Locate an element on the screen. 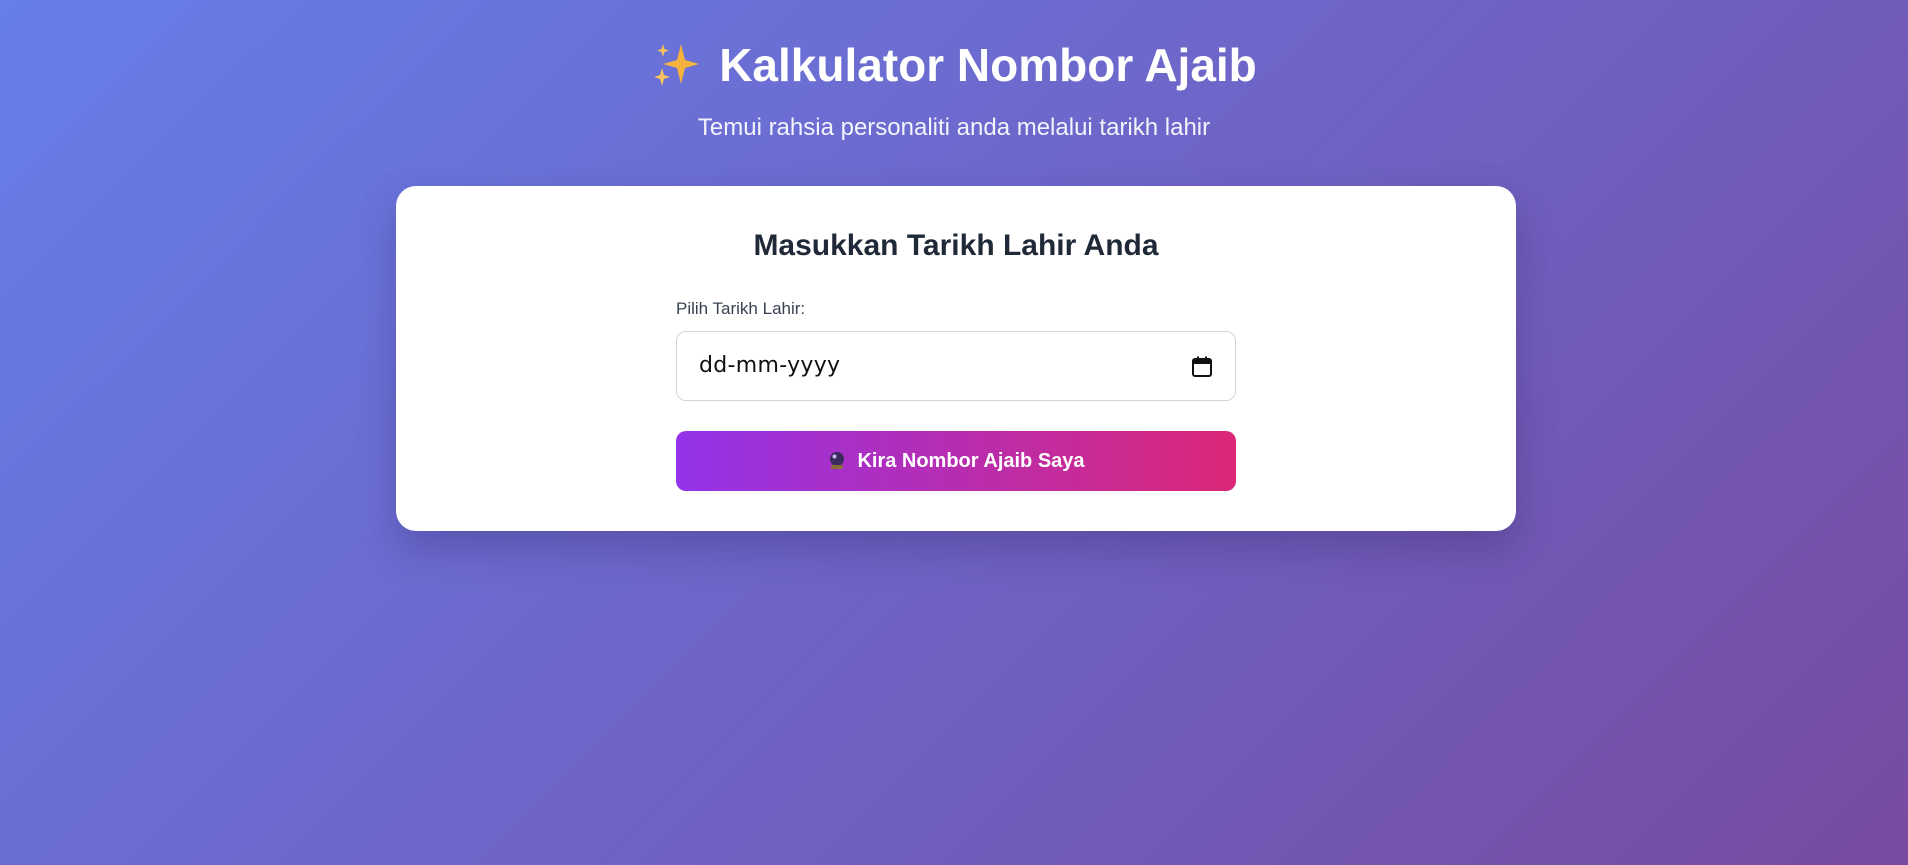 The image size is (1908, 865). page-title-text: Kalkulator Nombor Ajaib is located at coordinates (988, 65).